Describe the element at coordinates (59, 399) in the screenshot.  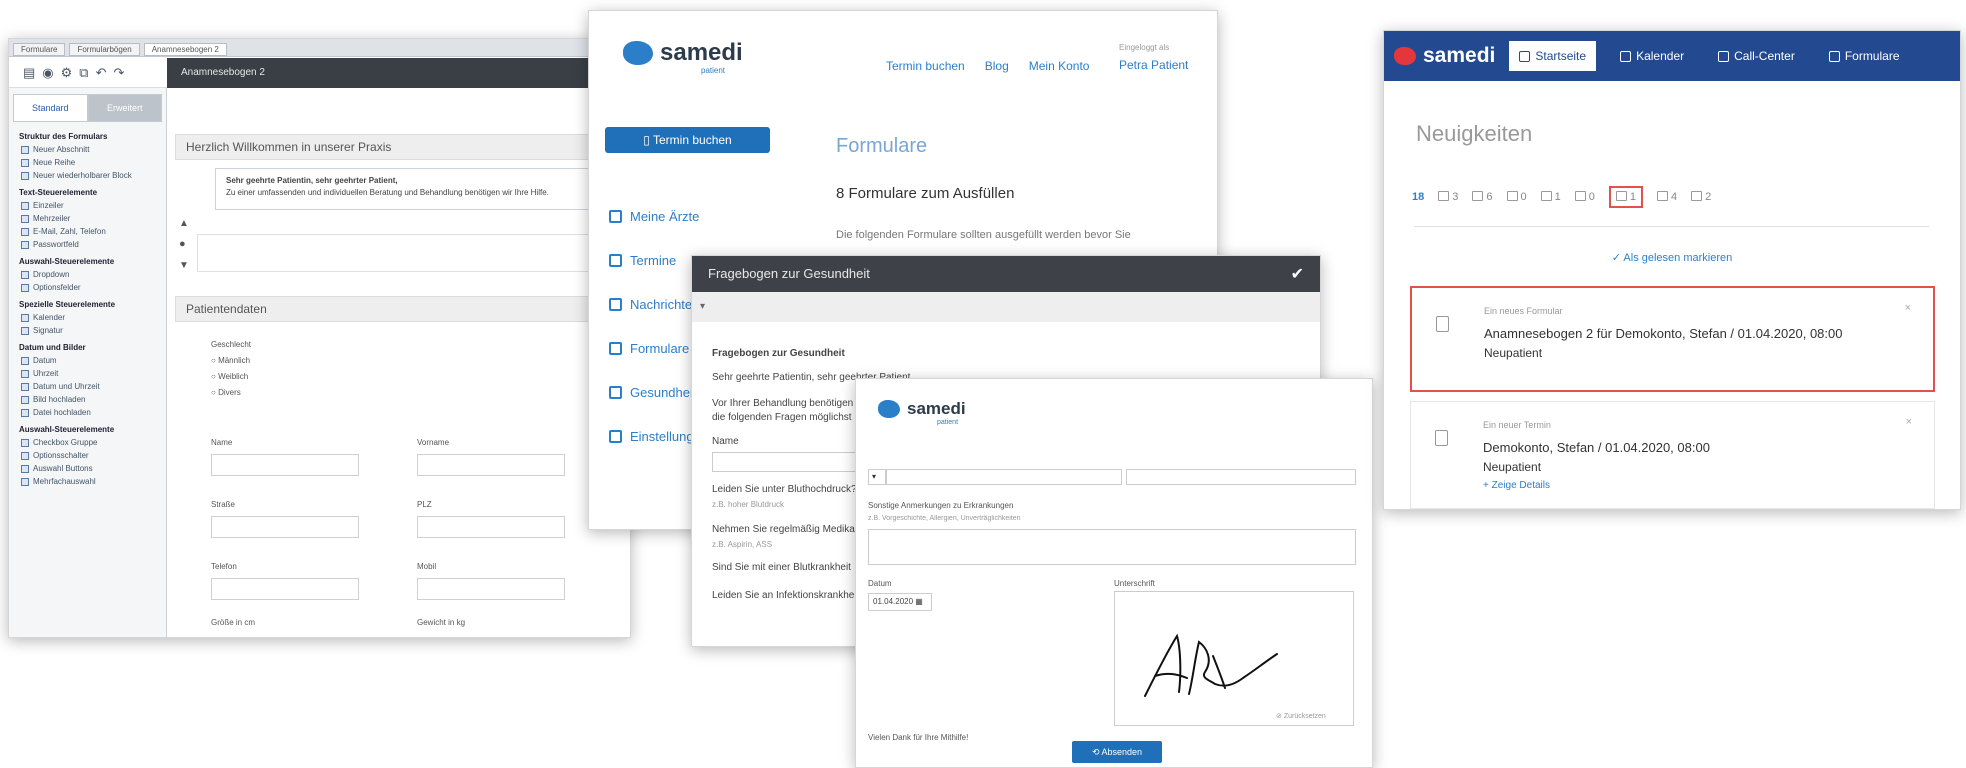
I see `sidebar-item-label: Bild hochladen` at that location.